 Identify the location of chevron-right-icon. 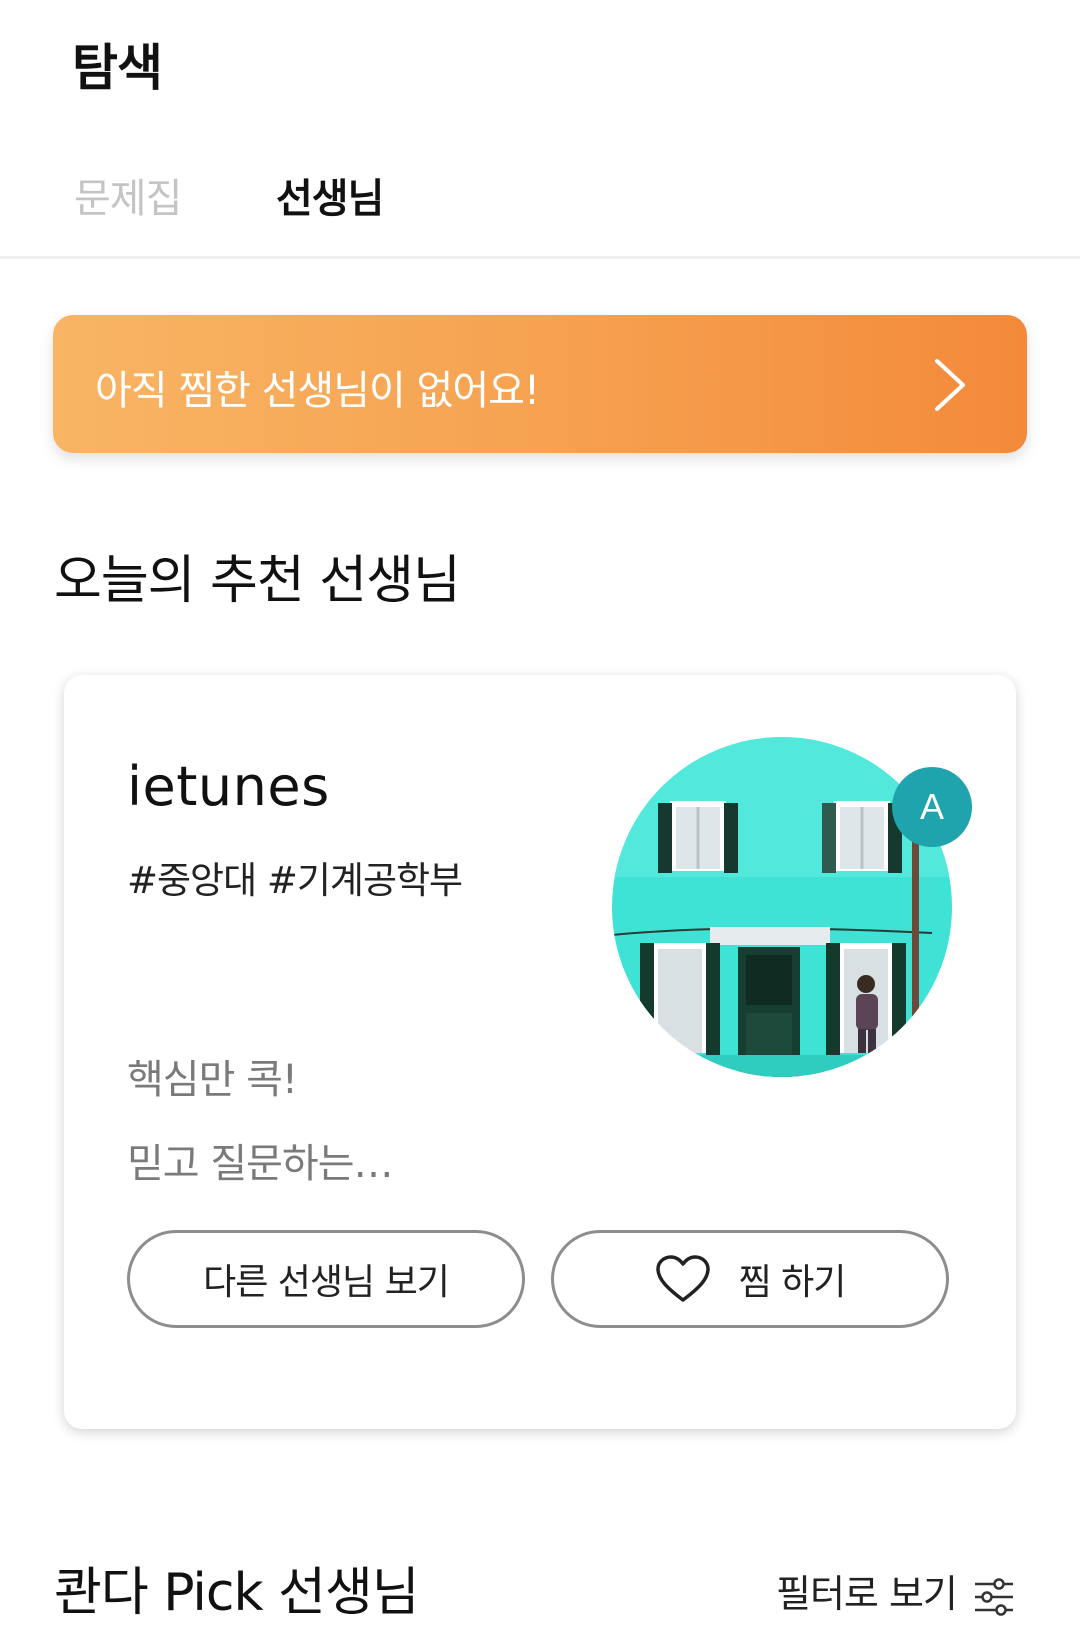
(950, 385).